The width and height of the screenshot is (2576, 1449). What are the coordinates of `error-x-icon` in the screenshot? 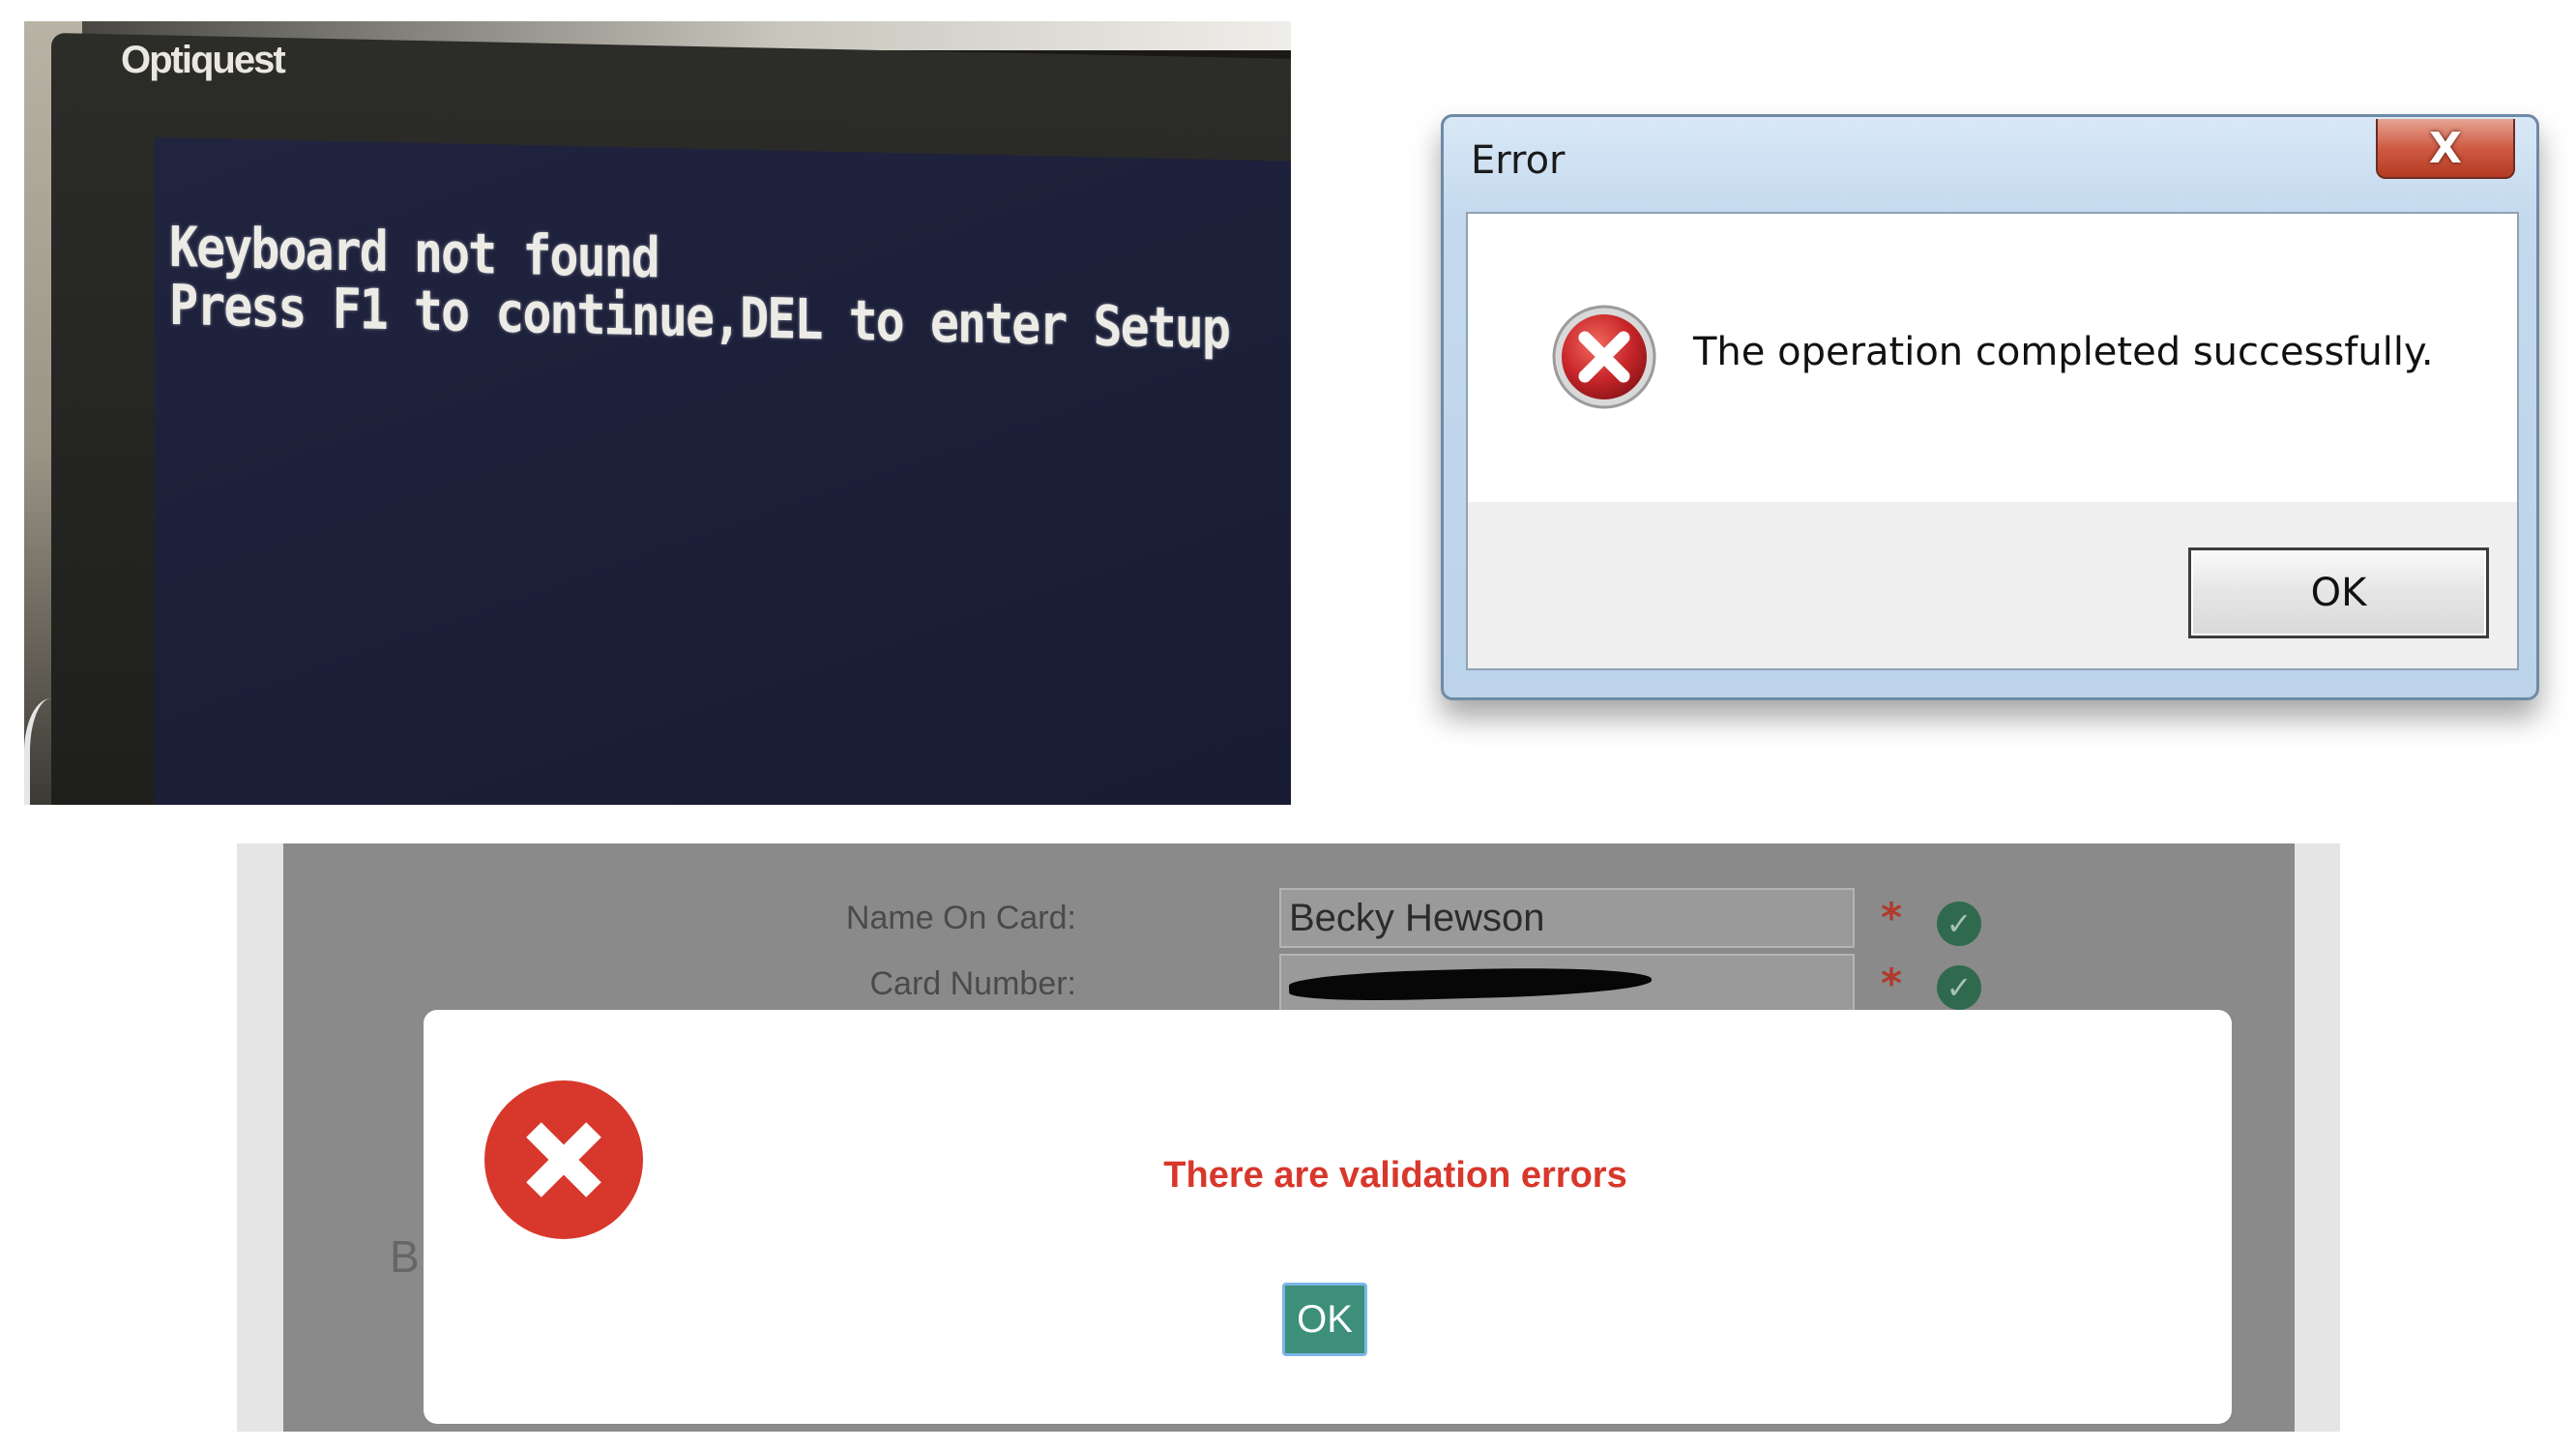 It's located at (1604, 357).